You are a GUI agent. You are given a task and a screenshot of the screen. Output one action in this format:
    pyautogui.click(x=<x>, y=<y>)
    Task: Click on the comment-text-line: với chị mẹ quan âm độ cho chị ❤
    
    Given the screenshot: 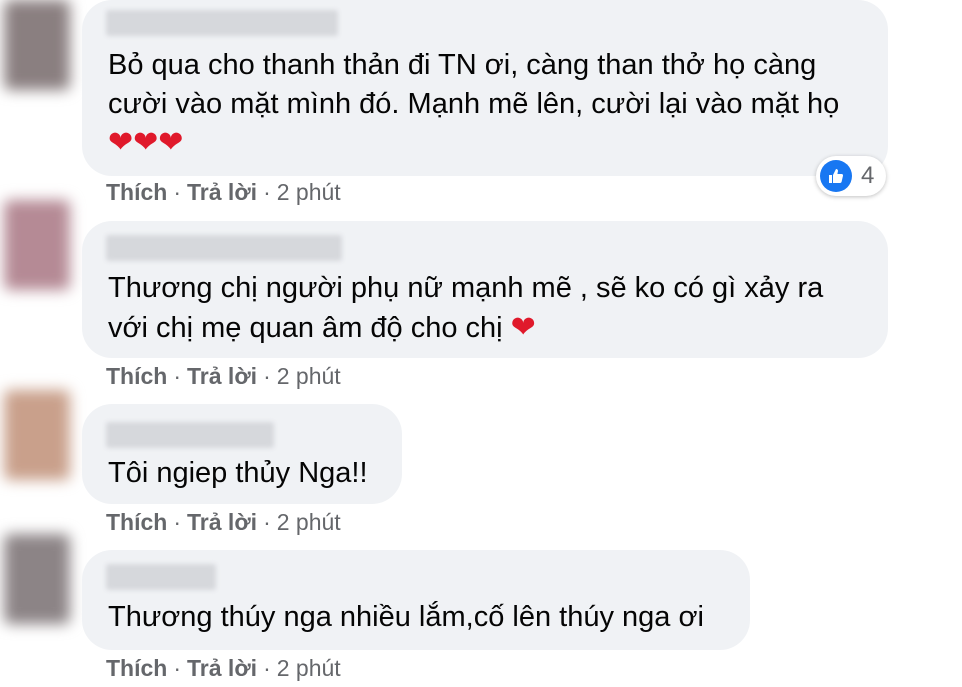 What is the action you would take?
    pyautogui.click(x=322, y=328)
    